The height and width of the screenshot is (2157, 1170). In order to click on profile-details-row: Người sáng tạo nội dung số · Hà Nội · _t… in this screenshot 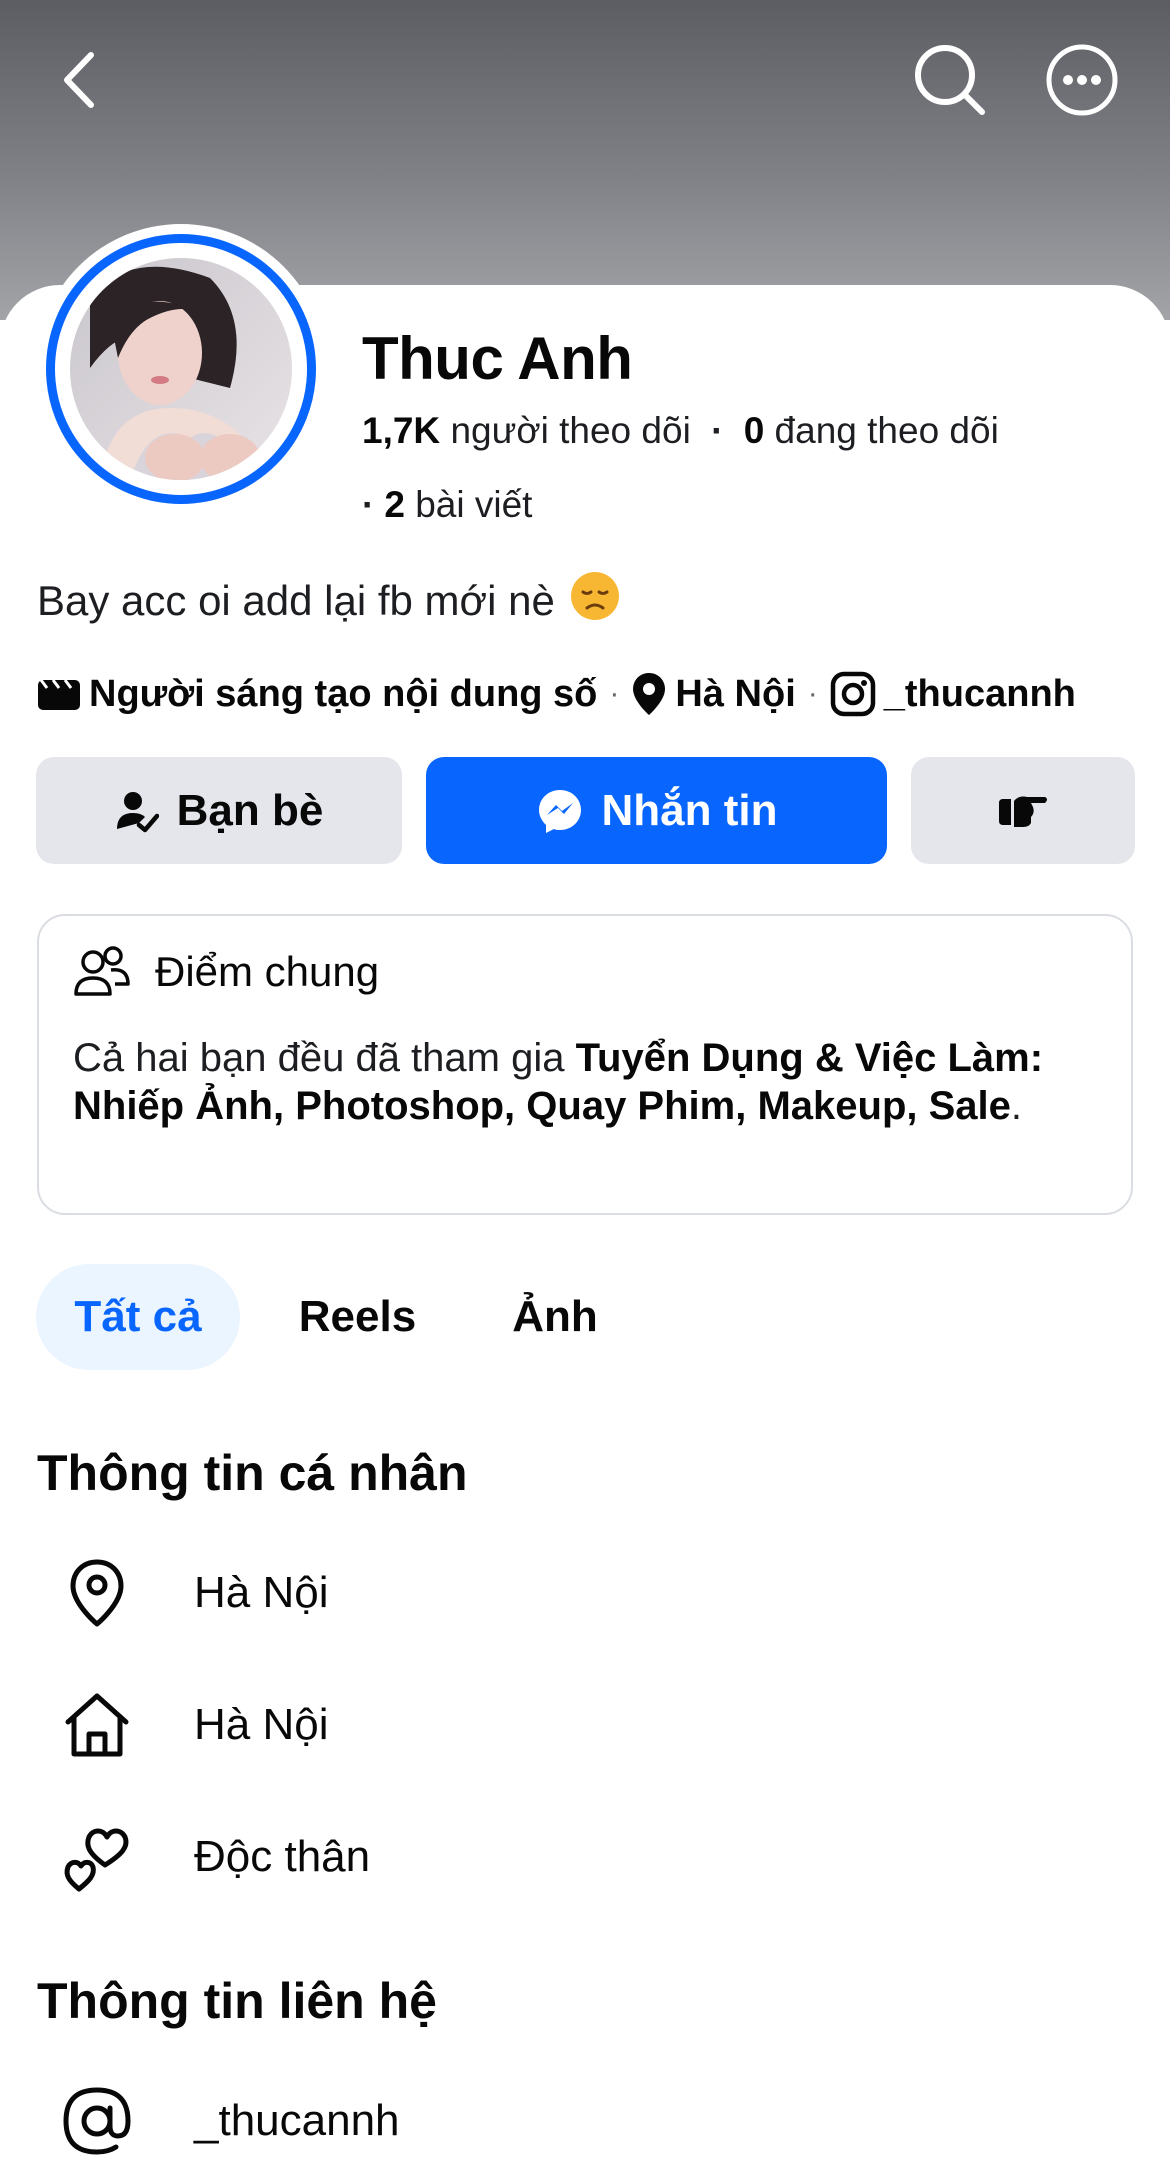, I will do `click(556, 694)`.